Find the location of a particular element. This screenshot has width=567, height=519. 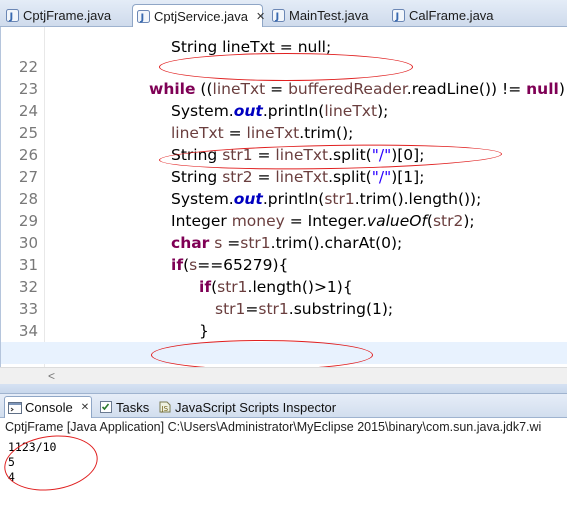

tab-maintest: J MainTest.java is located at coordinates (318, 15).